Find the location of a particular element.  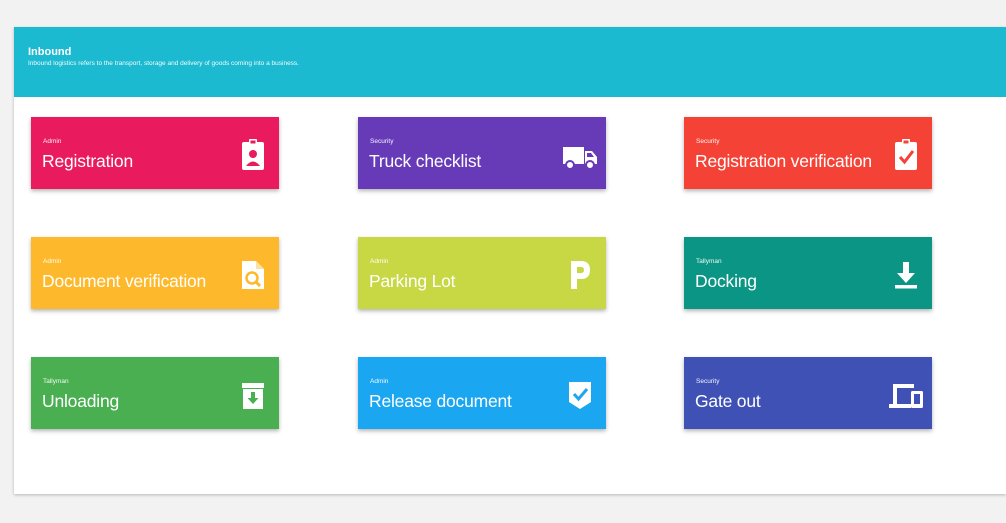

card-docking: Tallyman Docking is located at coordinates (808, 273).